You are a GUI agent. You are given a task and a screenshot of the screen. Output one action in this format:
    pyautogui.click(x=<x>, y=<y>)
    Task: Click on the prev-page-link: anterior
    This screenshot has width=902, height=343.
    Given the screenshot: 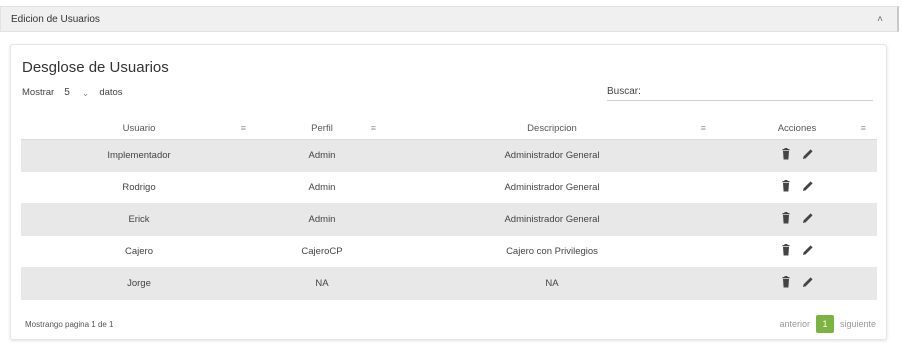 What is the action you would take?
    pyautogui.click(x=794, y=324)
    